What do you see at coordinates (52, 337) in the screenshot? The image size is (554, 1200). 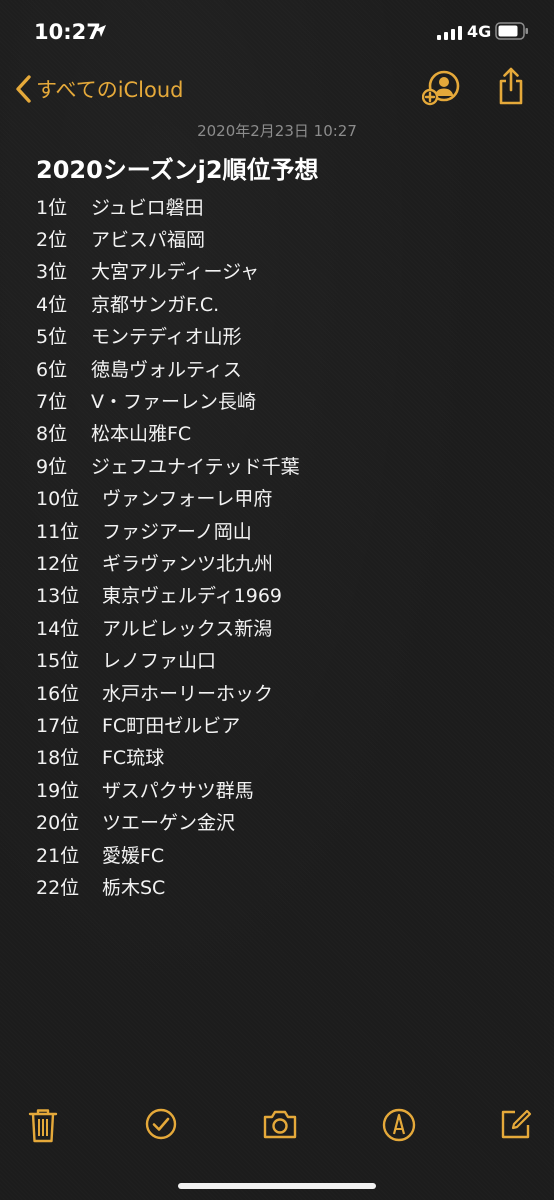 I see `rank-position: 5位` at bounding box center [52, 337].